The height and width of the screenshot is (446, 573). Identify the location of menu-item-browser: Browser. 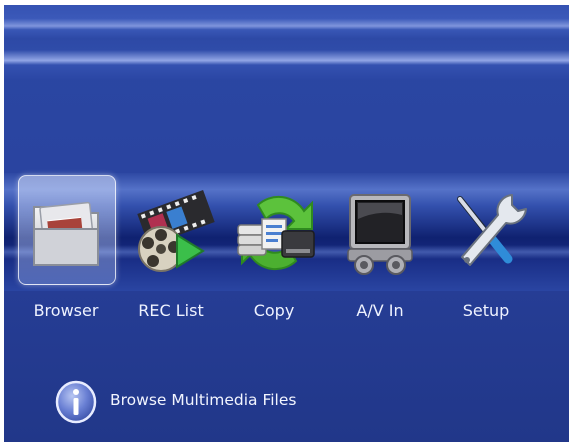
(66, 255).